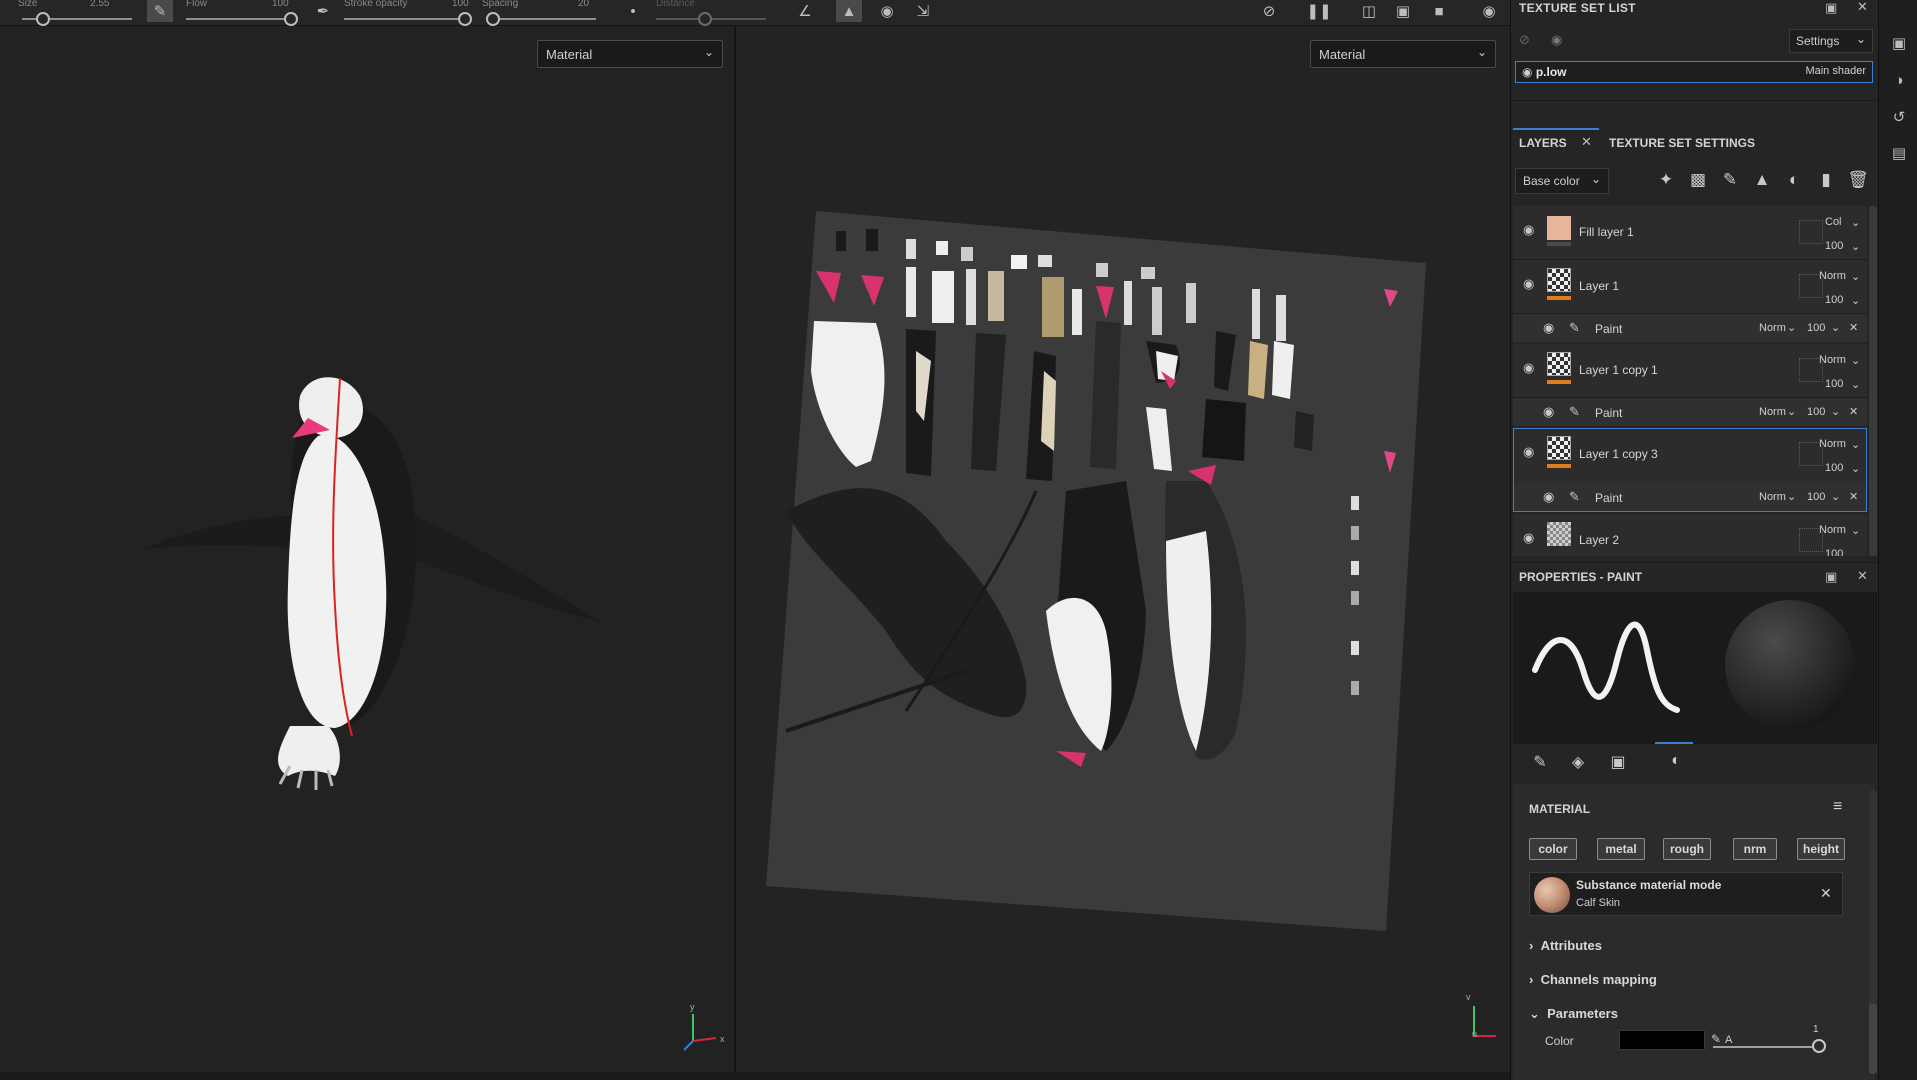 This screenshot has width=1917, height=1080. Describe the element at coordinates (1676, 763) in the screenshot. I see `material-tab-icon: ◐` at that location.